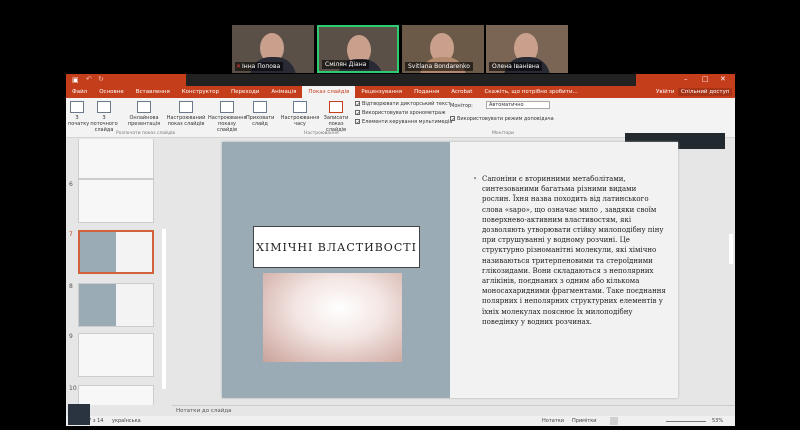 The width and height of the screenshot is (800, 430). I want to click on slide-thumbnails: 6 7 8 9 10, so click(119, 272).